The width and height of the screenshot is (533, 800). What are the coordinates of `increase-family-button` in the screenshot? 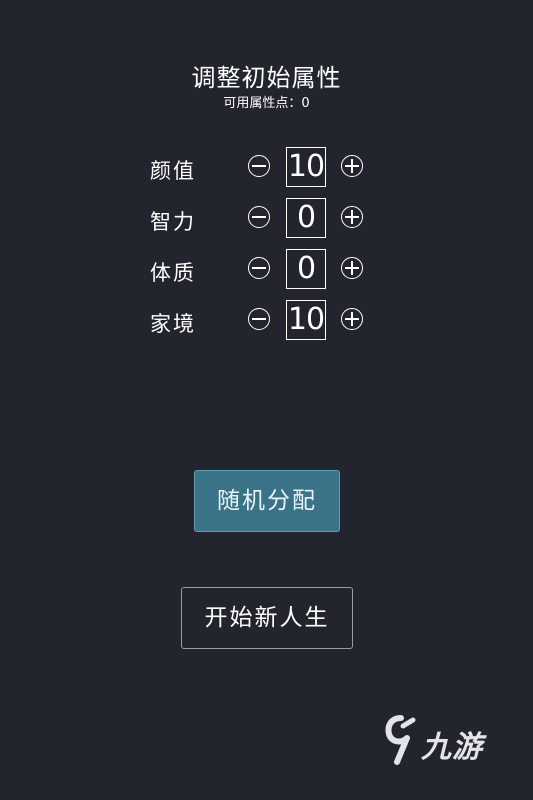 It's located at (352, 319).